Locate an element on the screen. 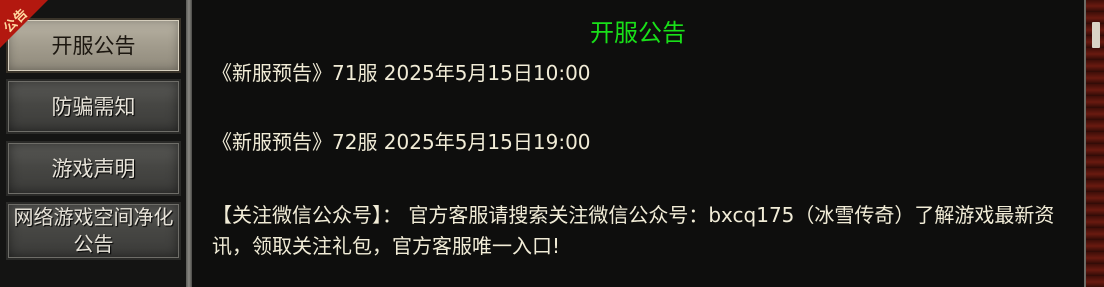 The height and width of the screenshot is (287, 1104). tab-label: 游戏声明 is located at coordinates (93, 168).